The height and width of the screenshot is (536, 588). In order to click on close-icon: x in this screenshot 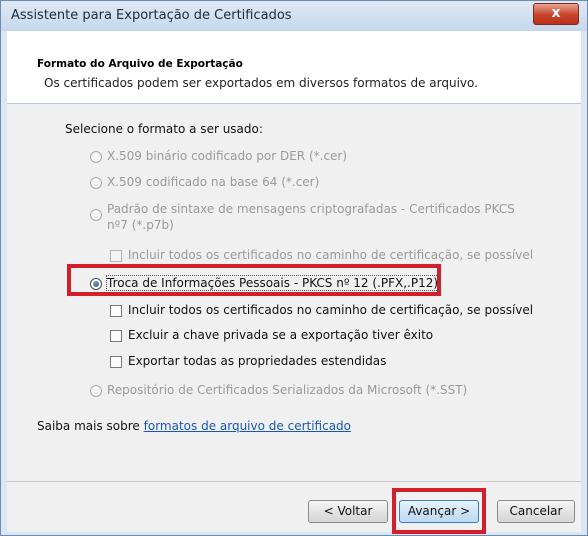, I will do `click(556, 13)`.